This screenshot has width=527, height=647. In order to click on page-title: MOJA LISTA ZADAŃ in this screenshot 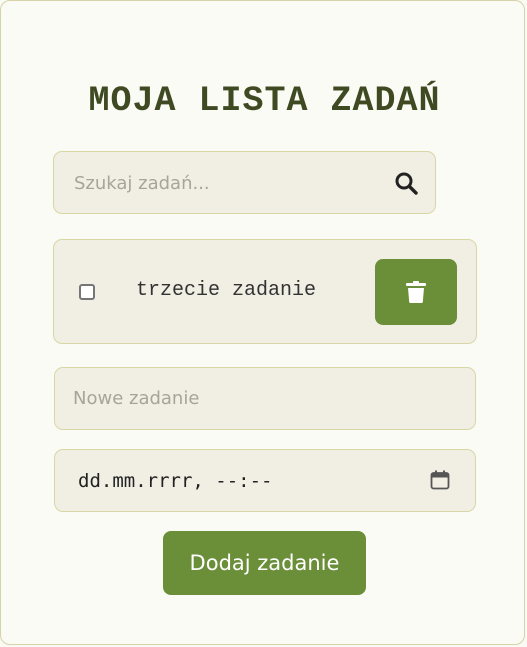, I will do `click(264, 101)`.